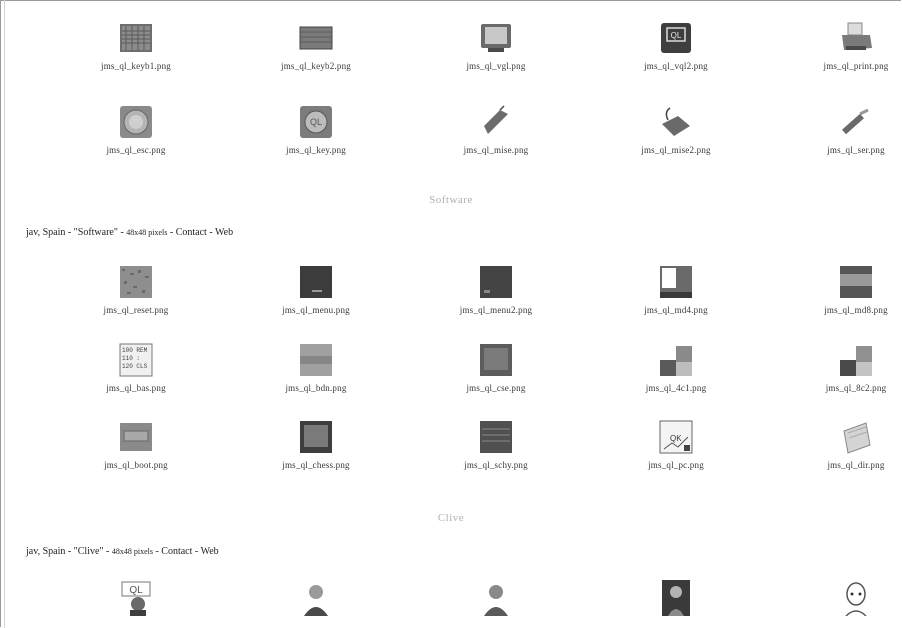  Describe the element at coordinates (839, 444) in the screenshot. I see `icon-tile: jms_ql_dir.png` at that location.